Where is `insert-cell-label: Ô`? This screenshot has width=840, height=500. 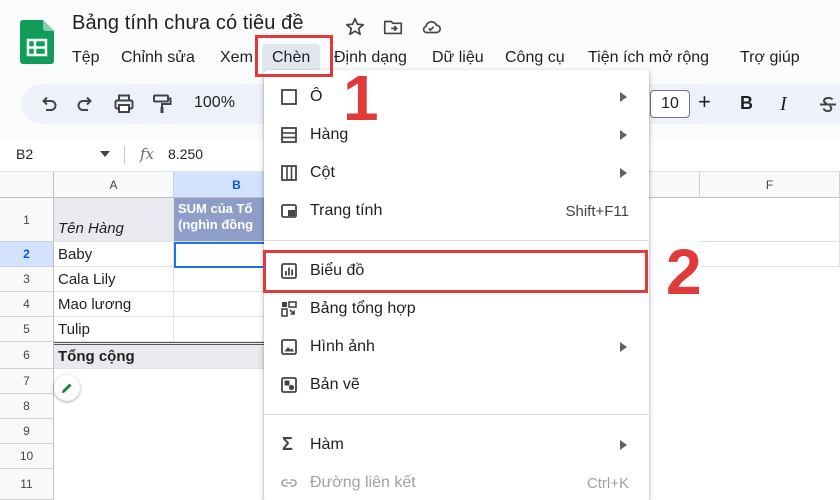 insert-cell-label: Ô is located at coordinates (316, 96).